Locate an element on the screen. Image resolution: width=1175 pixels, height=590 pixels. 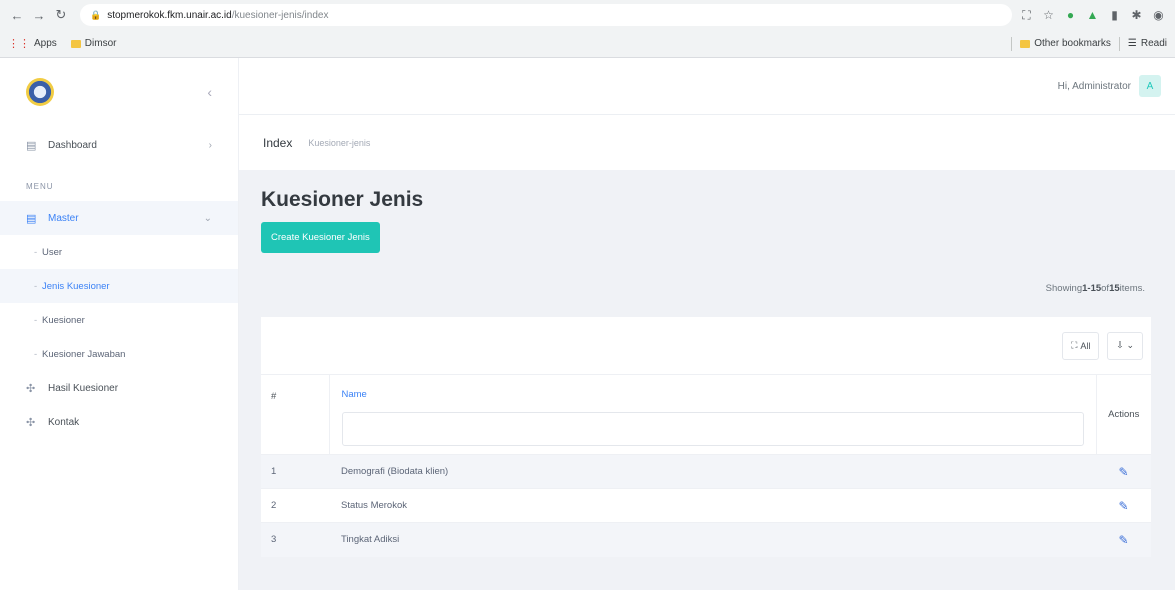
breadcrumb: Index Kuesioner-jenis is located at coordinates (707, 142).